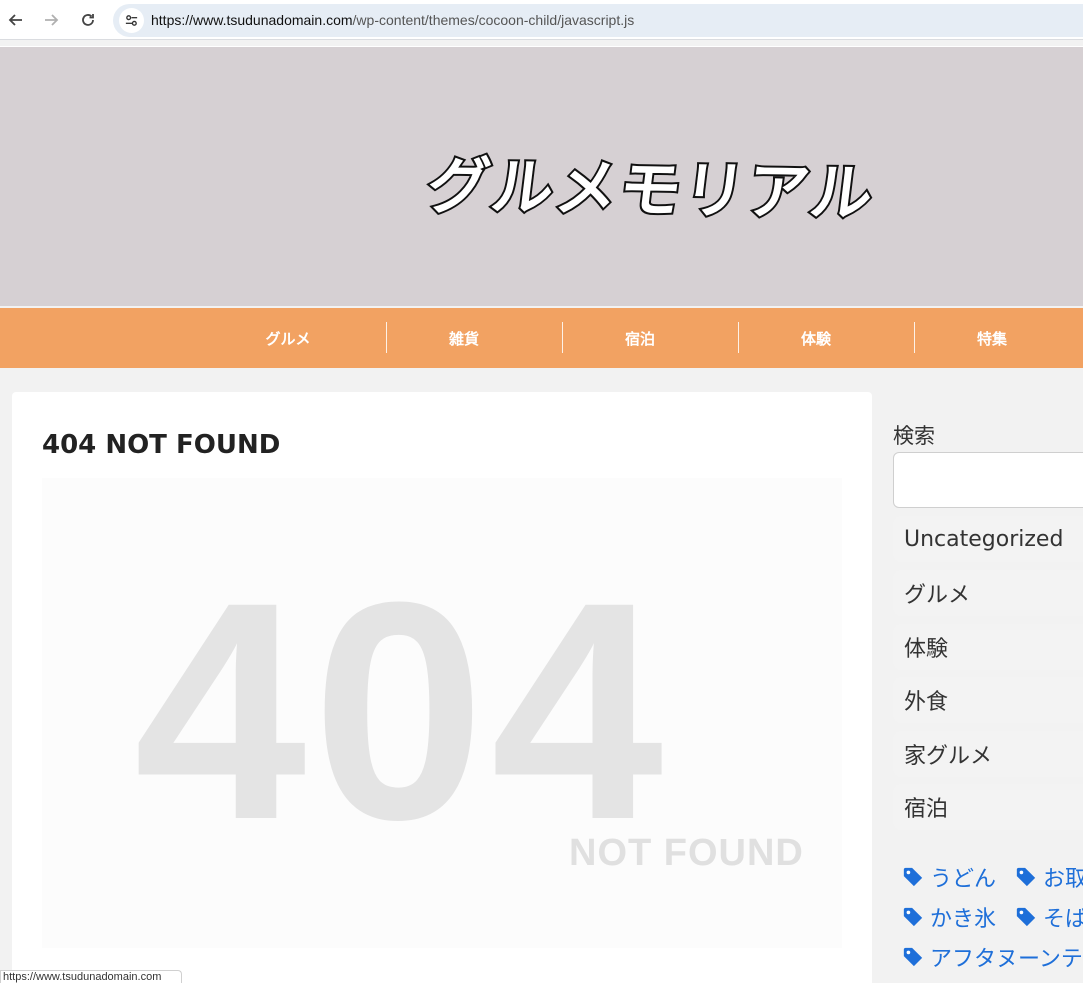  What do you see at coordinates (988, 647) in the screenshot?
I see `category-item-experience: 体験` at bounding box center [988, 647].